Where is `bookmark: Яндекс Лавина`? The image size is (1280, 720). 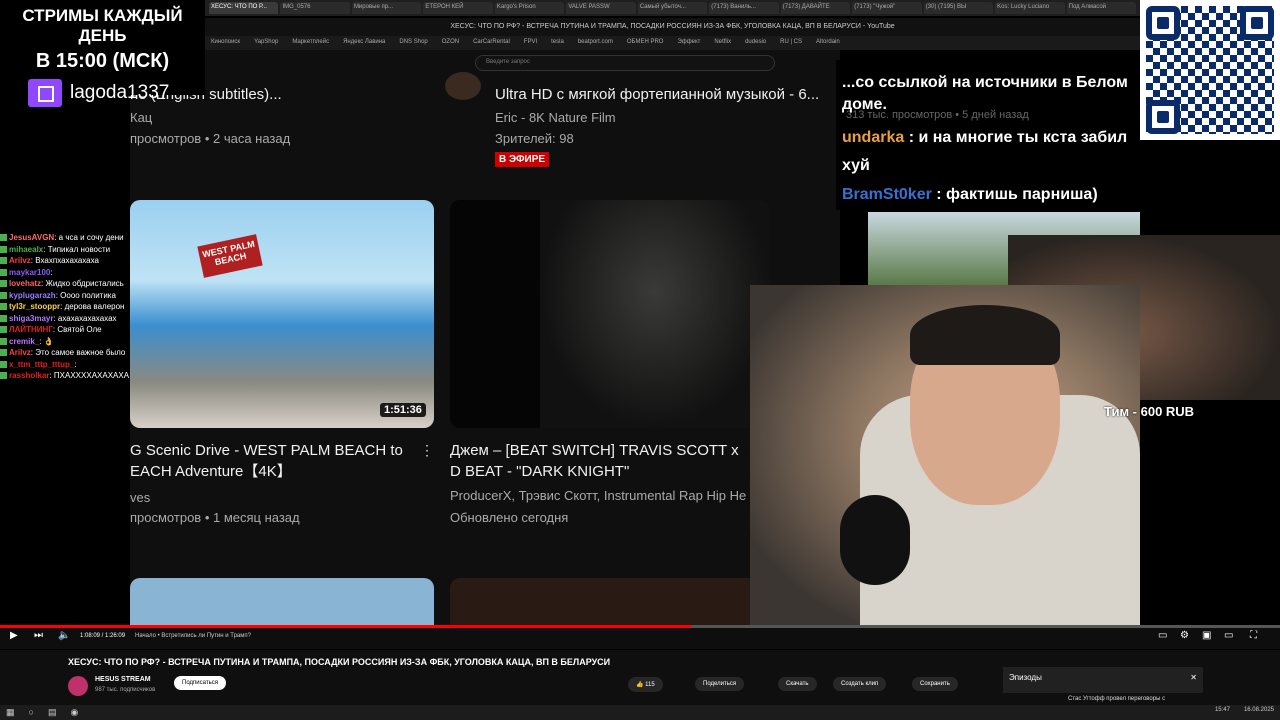 bookmark: Яндекс Лавина is located at coordinates (364, 43).